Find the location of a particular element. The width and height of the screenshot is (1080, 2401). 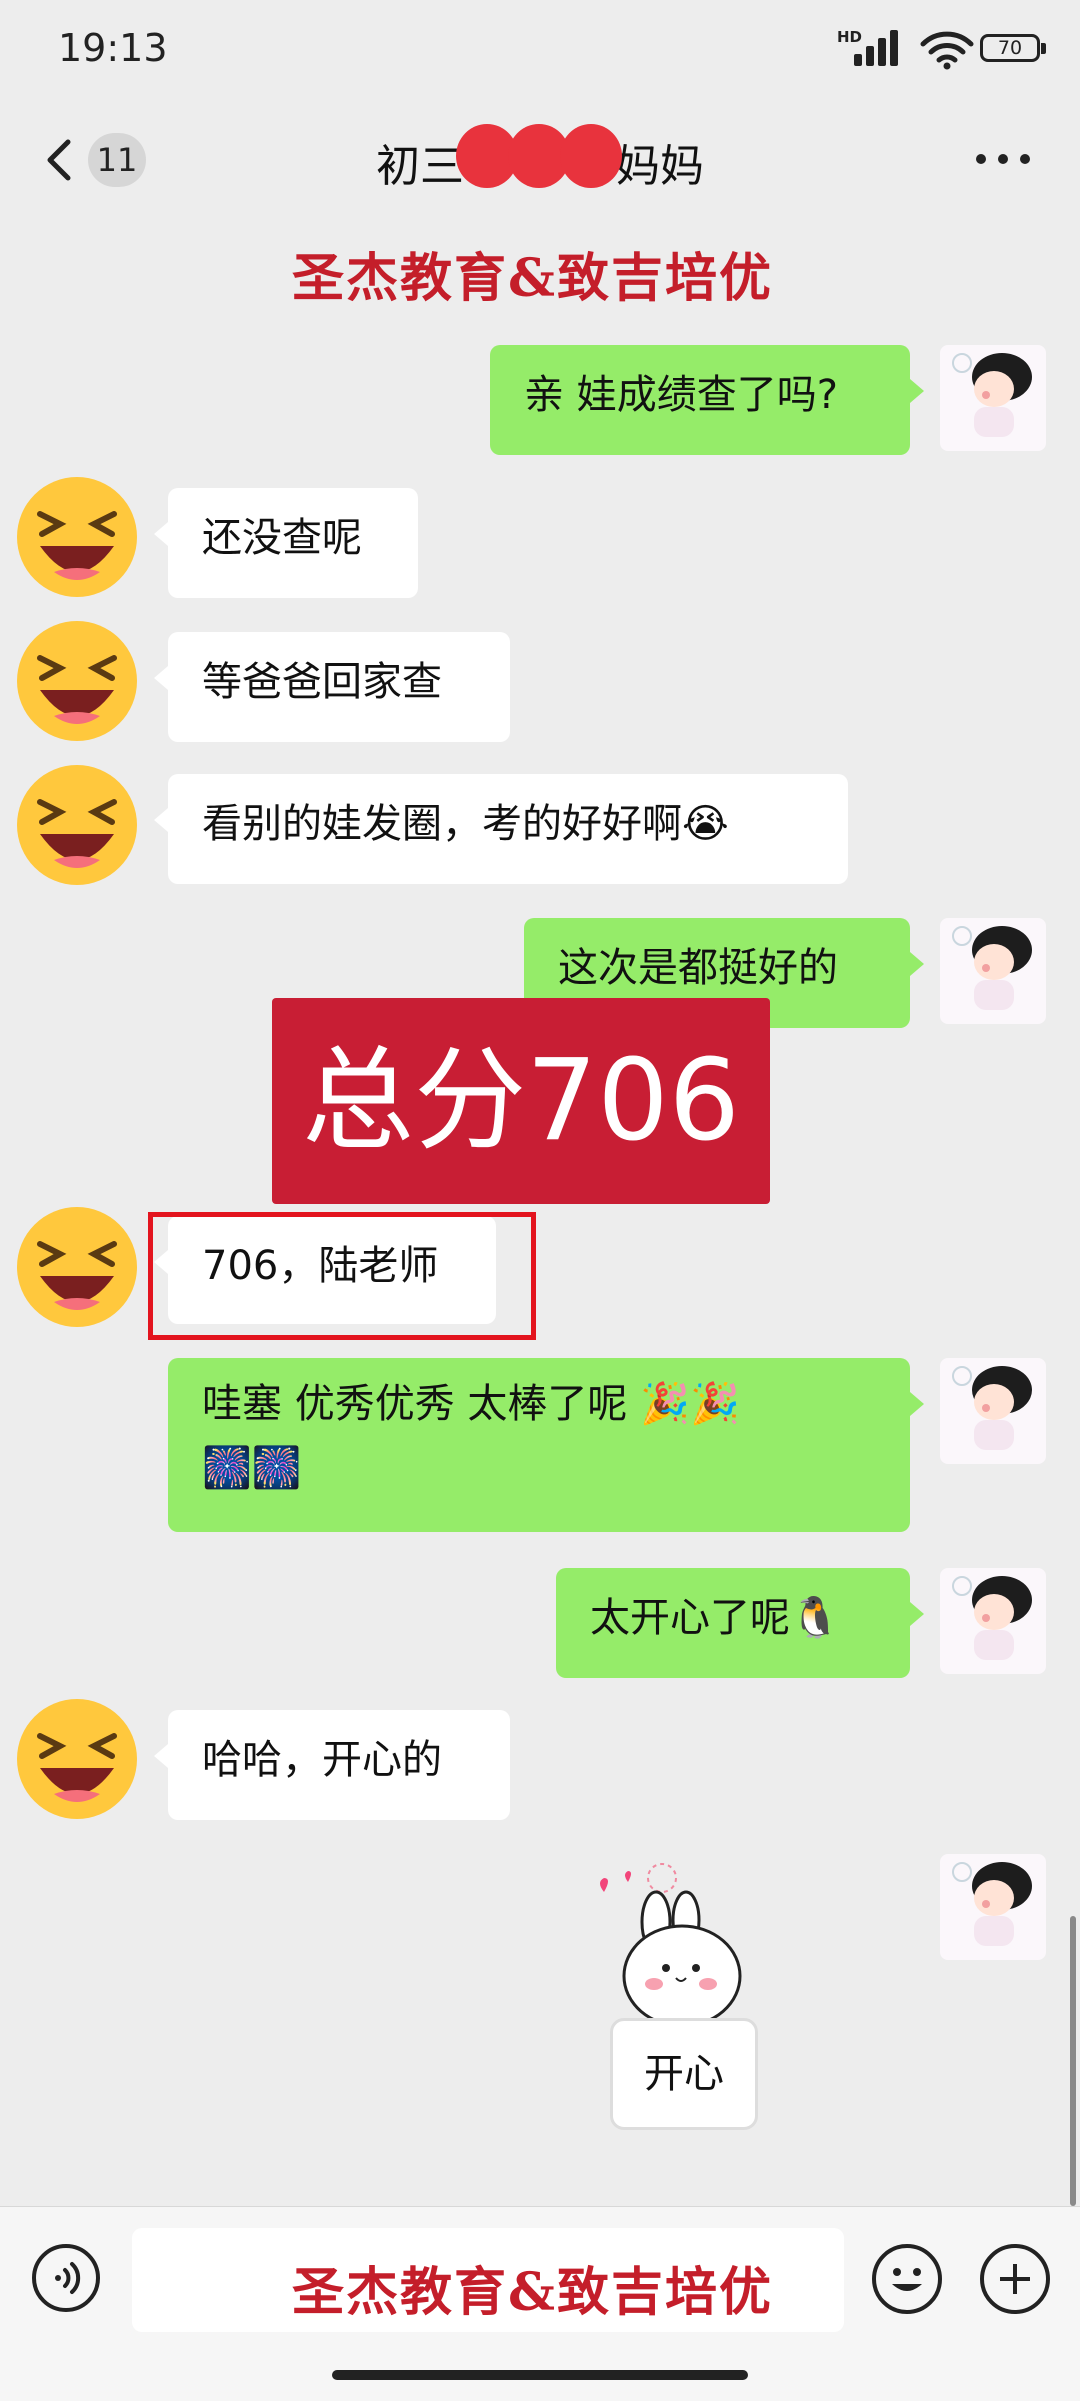

status-bar: 19:13 HD 70 is located at coordinates (540, 50).